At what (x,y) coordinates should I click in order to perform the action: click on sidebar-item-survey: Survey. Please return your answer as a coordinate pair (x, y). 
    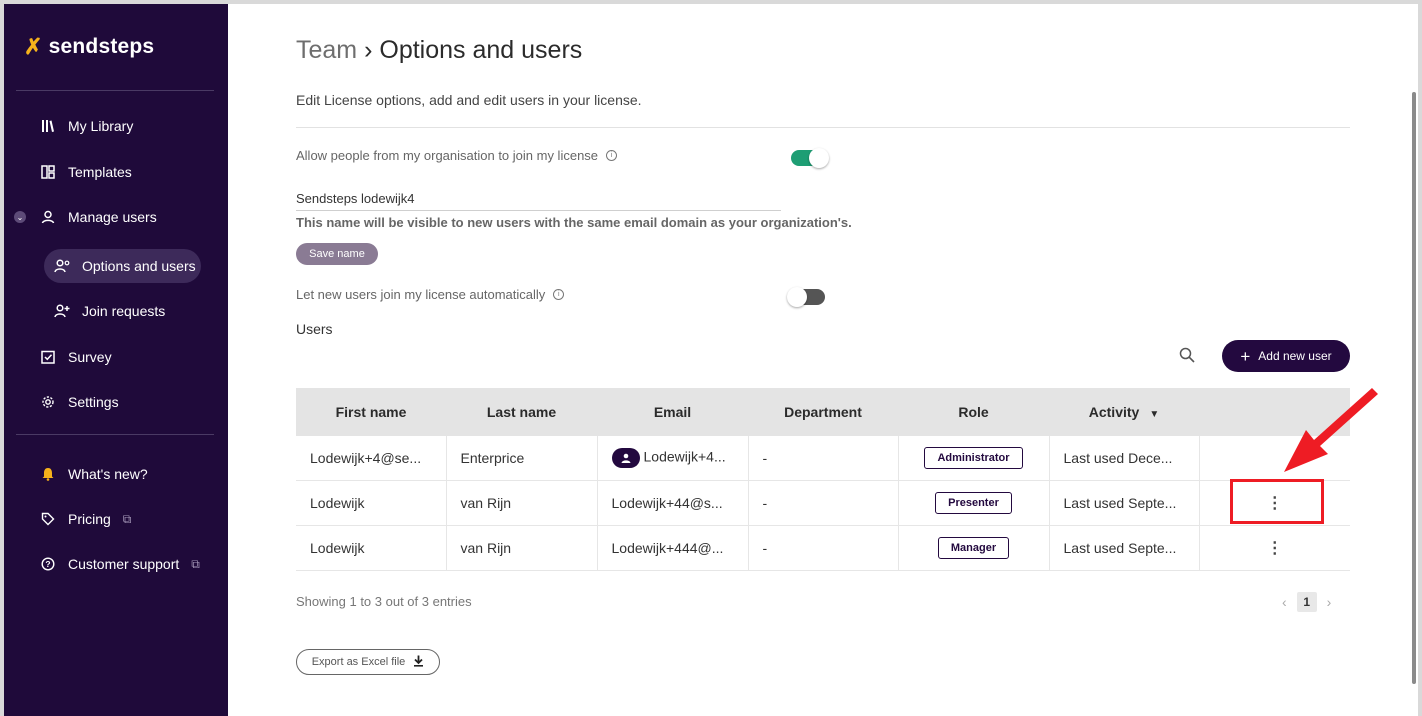
    Looking at the image, I should click on (116, 357).